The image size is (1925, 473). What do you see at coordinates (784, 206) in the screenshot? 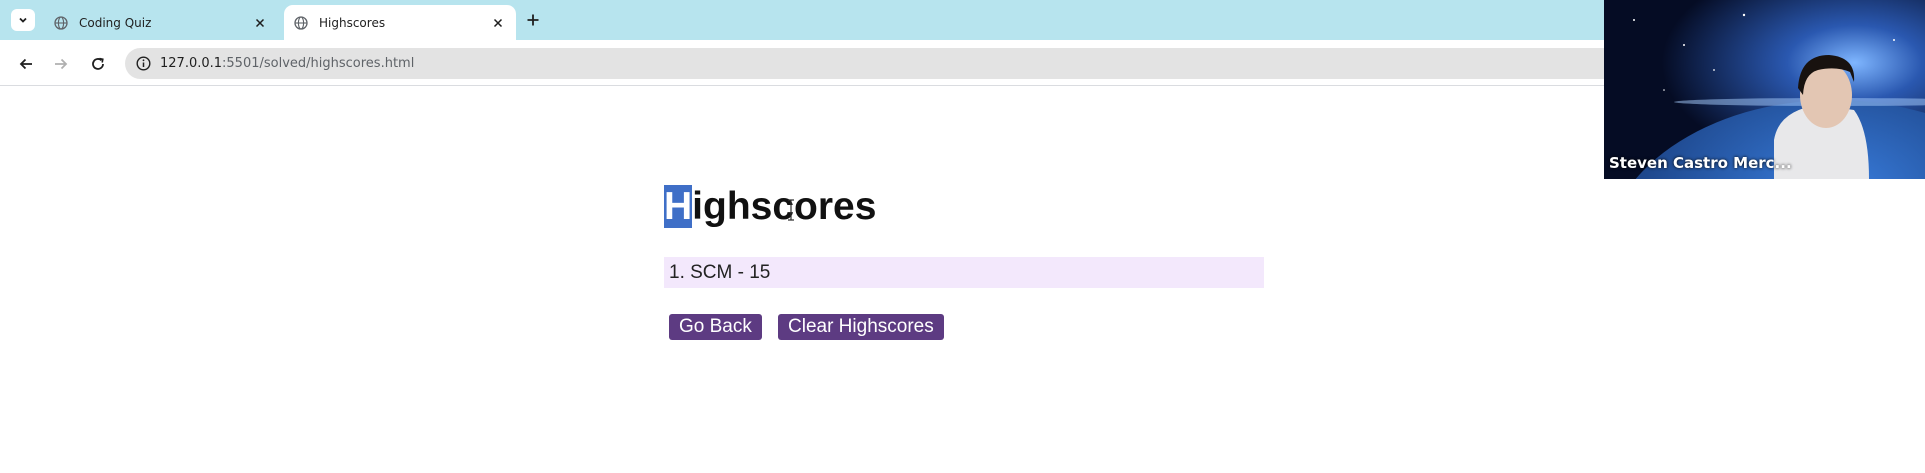
I see `title-rest: ighscores` at bounding box center [784, 206].